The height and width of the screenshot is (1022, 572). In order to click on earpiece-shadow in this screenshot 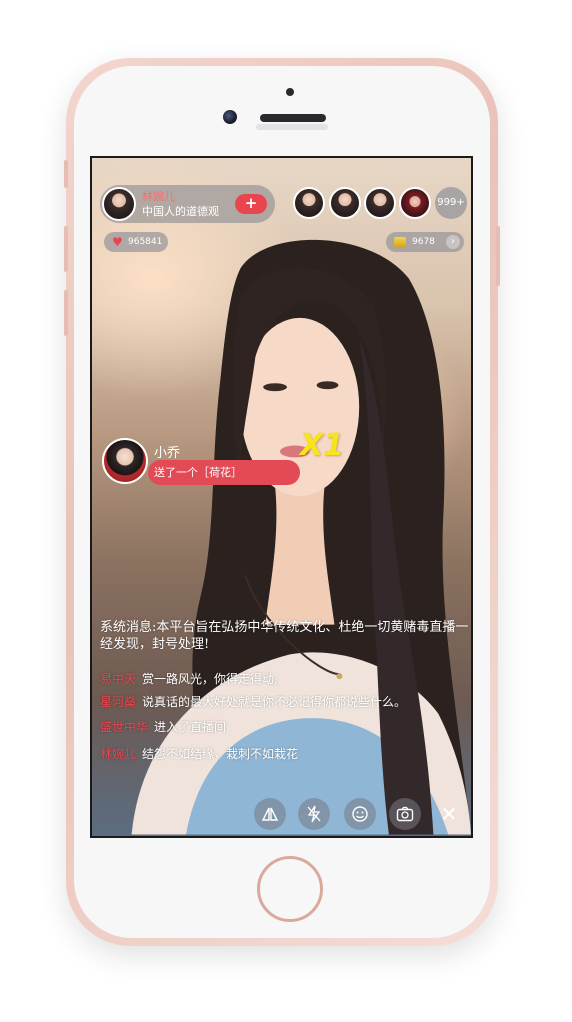, I will do `click(292, 127)`.